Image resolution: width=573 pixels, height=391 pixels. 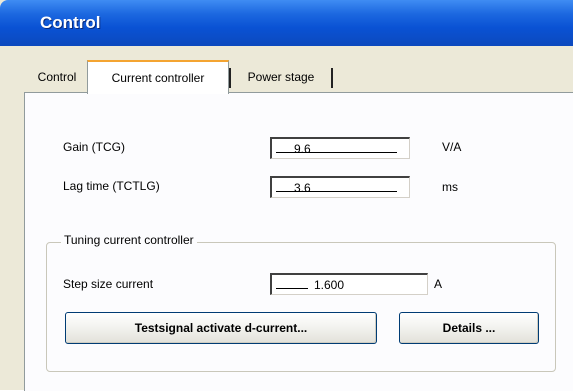 What do you see at coordinates (336, 152) in the screenshot?
I see `gain-underline` at bounding box center [336, 152].